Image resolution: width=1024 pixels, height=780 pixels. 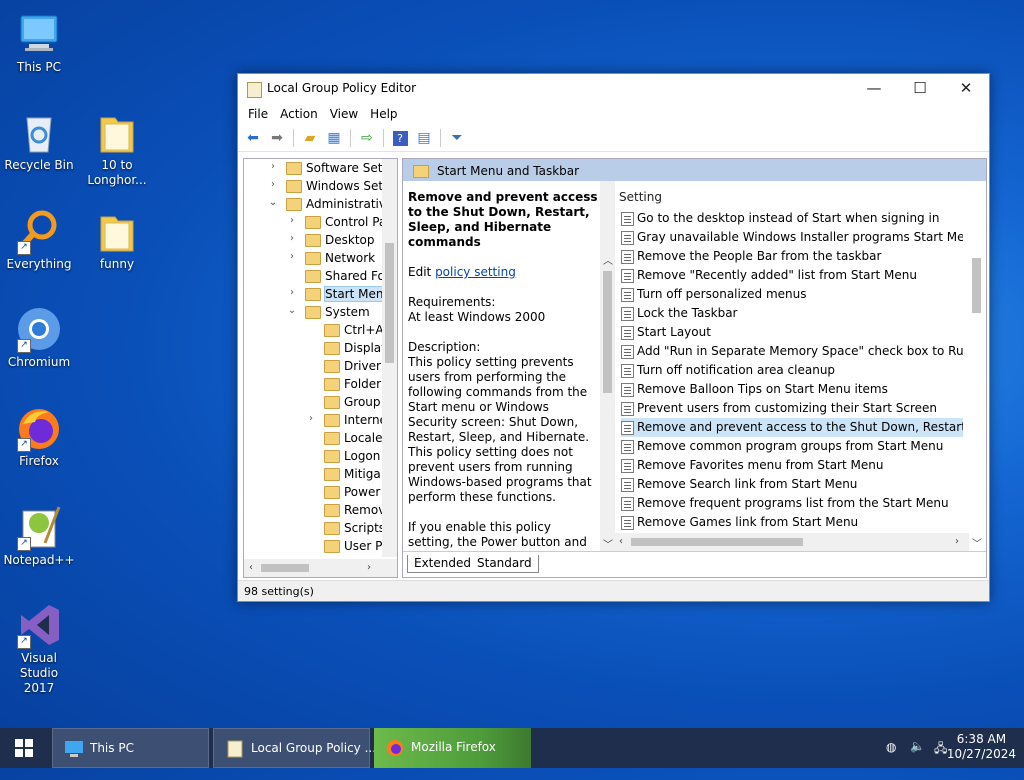 What do you see at coordinates (313, 510) in the screenshot?
I see `tree-node: Remov` at bounding box center [313, 510].